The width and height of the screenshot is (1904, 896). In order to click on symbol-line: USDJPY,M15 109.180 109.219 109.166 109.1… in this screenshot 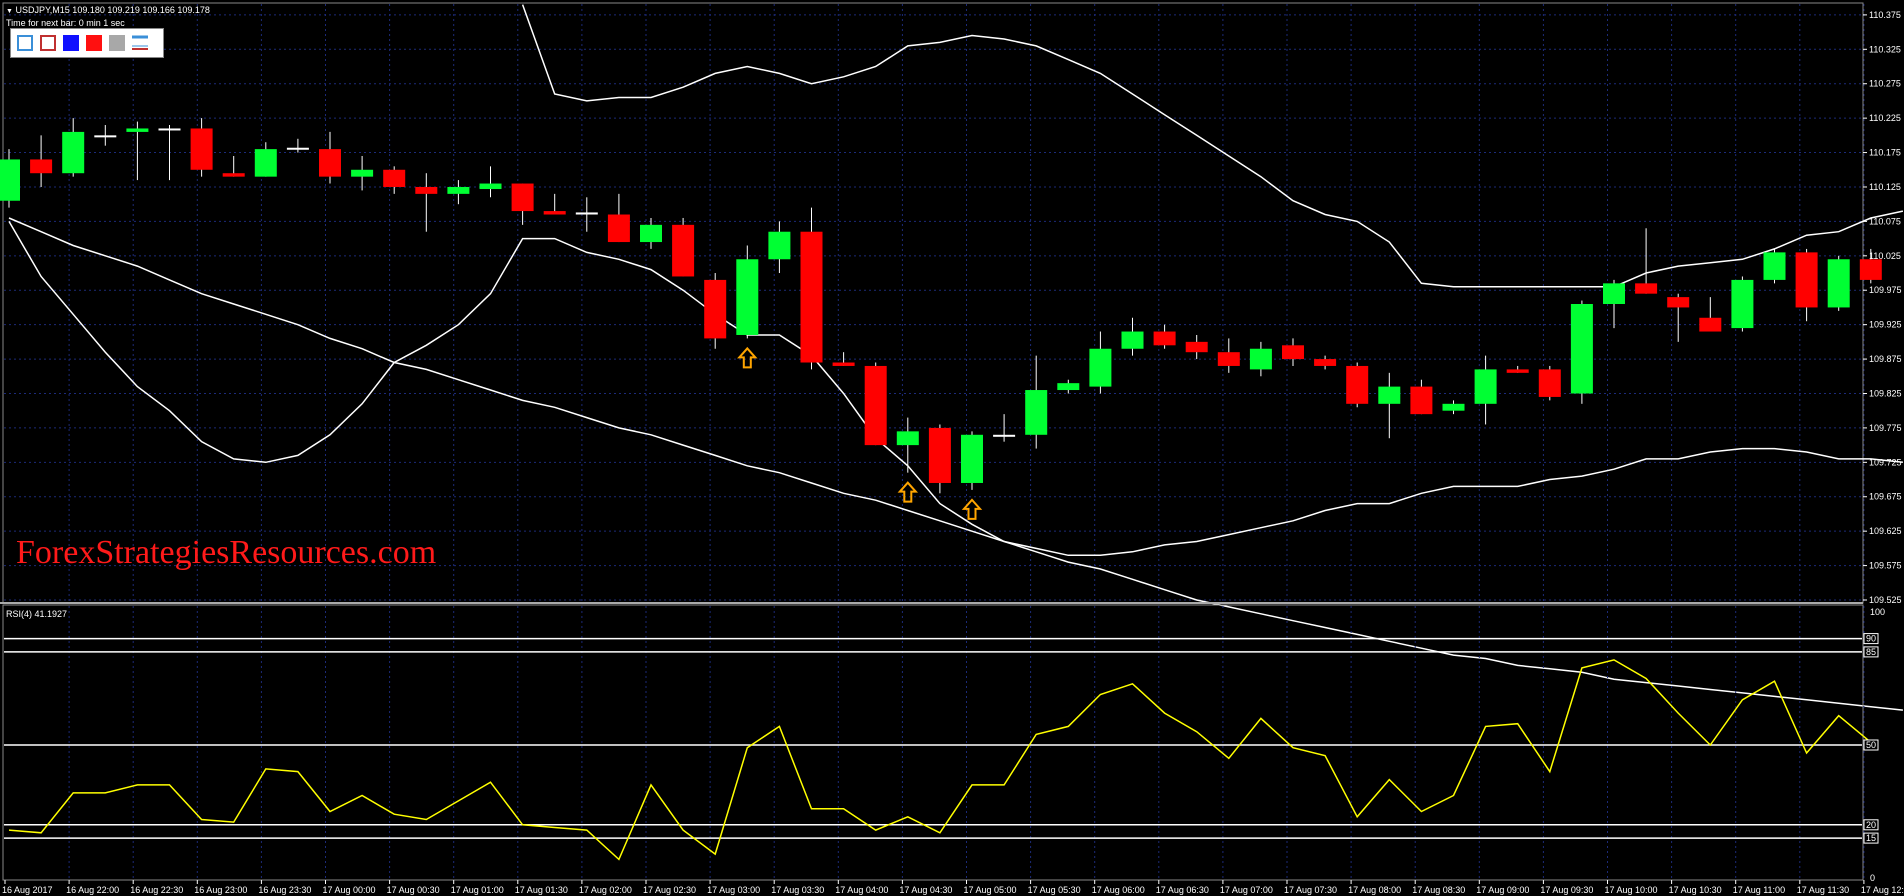, I will do `click(112, 10)`.